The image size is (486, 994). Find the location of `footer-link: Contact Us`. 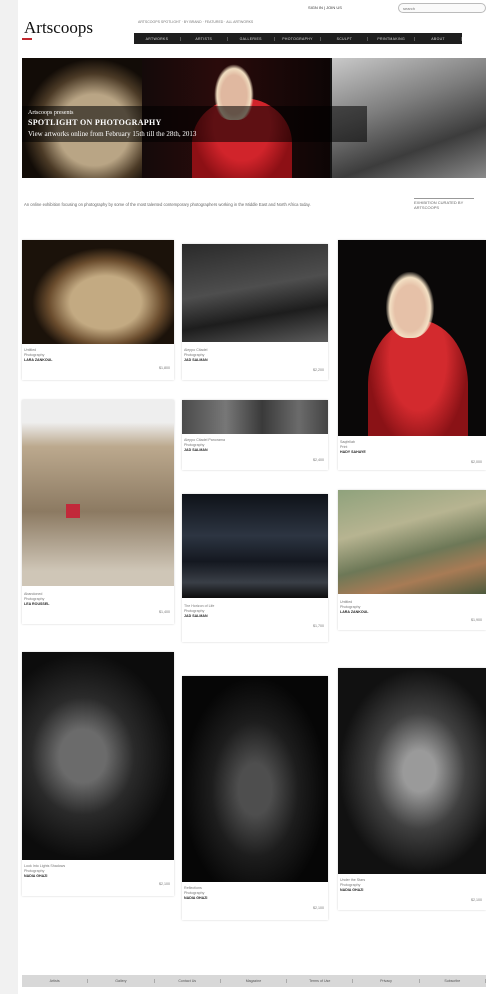

footer-link: Contact Us is located at coordinates (188, 981).